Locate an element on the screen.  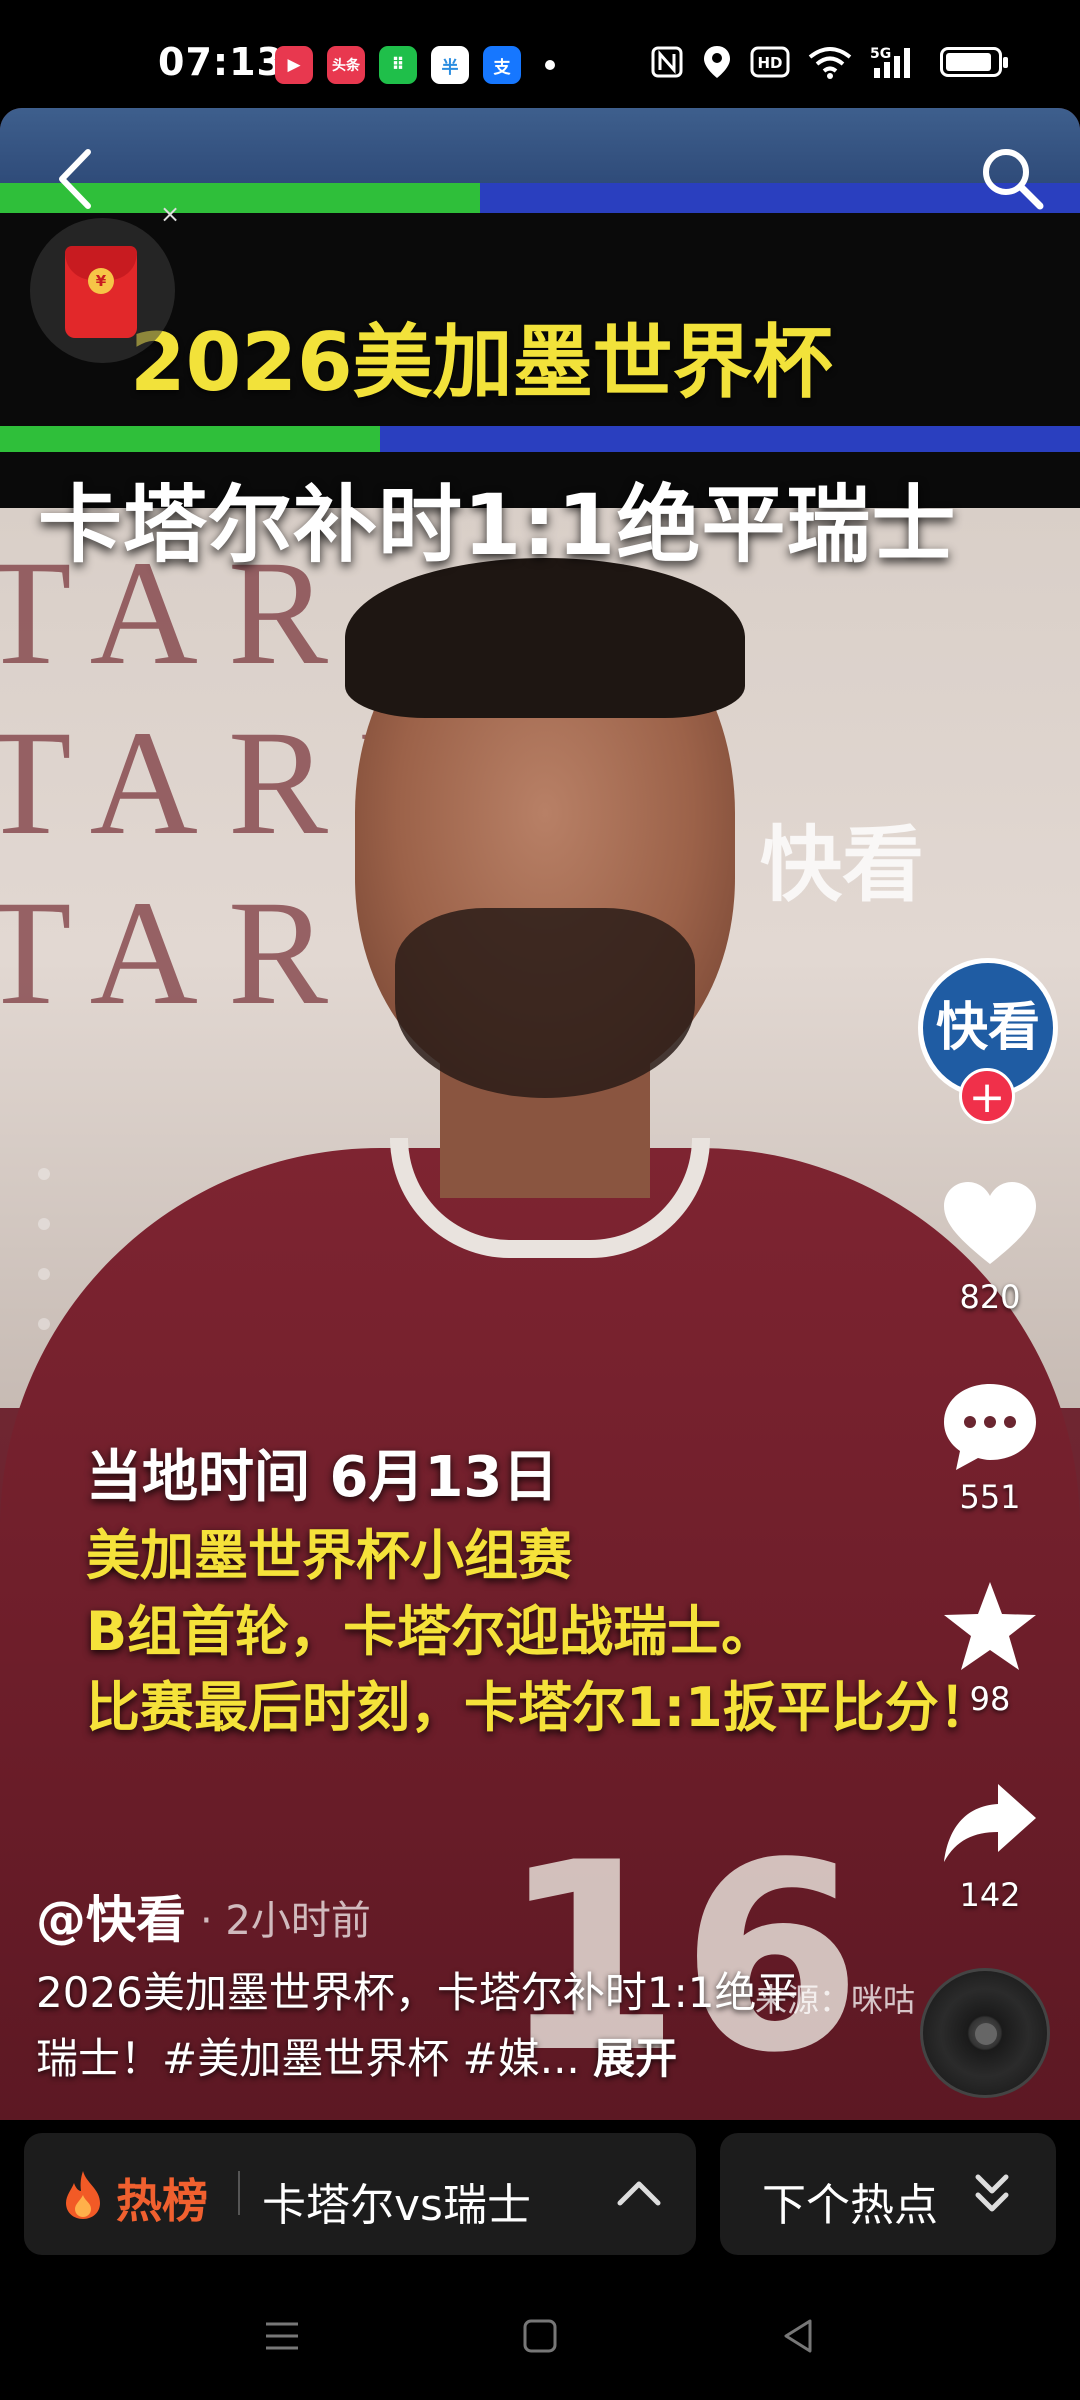
post-description: 2026美加墨世界杯，卡塔尔补时1:1绝平瑞士！#美加墨世界杯 #媒... 展开 is located at coordinates (426, 2026).